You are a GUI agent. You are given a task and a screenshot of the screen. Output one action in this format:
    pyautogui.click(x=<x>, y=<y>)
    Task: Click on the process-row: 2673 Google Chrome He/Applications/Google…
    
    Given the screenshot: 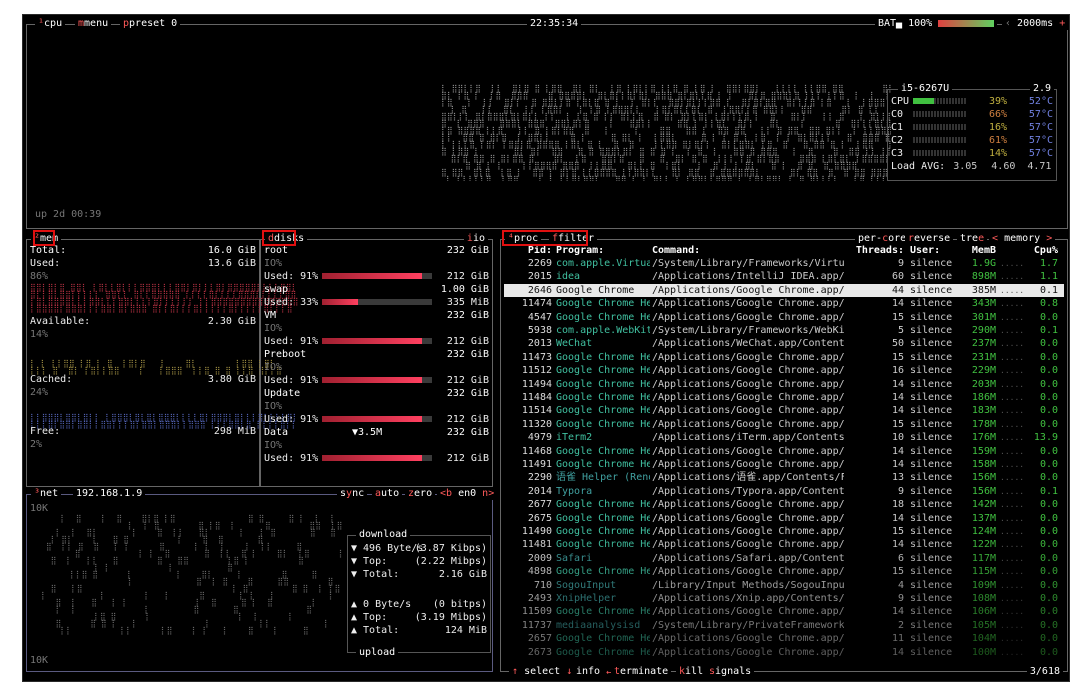 What is the action you would take?
    pyautogui.click(x=784, y=652)
    